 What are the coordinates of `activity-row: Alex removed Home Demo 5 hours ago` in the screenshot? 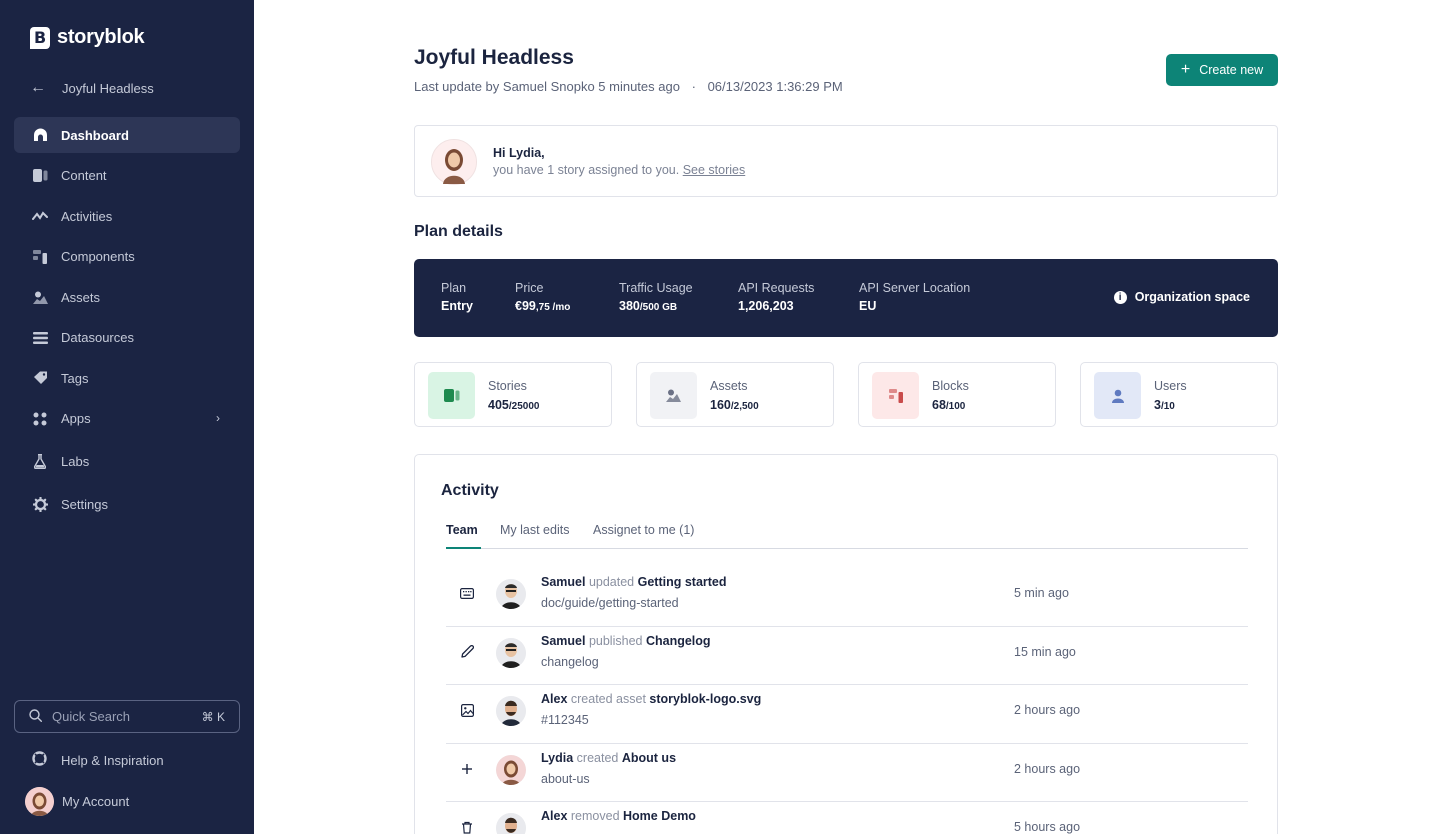 It's located at (847, 818).